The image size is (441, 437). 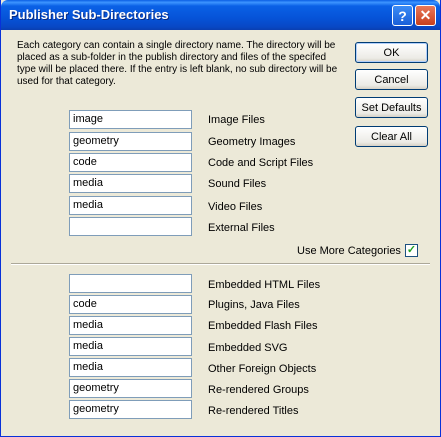 What do you see at coordinates (391, 136) in the screenshot?
I see `clear-all-button: Clear All` at bounding box center [391, 136].